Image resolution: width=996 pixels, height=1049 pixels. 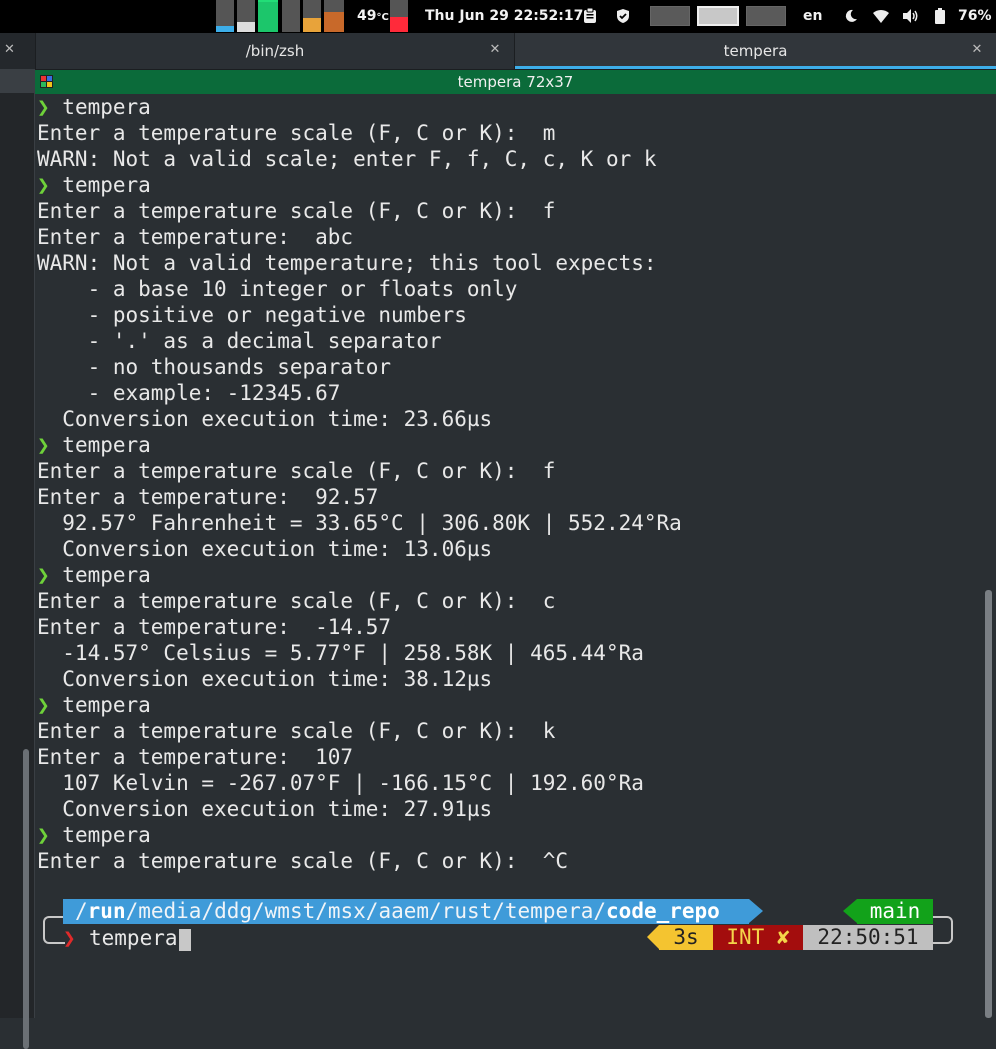 I want to click on terminal-title-bar: tempera 72x37, so click(x=515, y=82).